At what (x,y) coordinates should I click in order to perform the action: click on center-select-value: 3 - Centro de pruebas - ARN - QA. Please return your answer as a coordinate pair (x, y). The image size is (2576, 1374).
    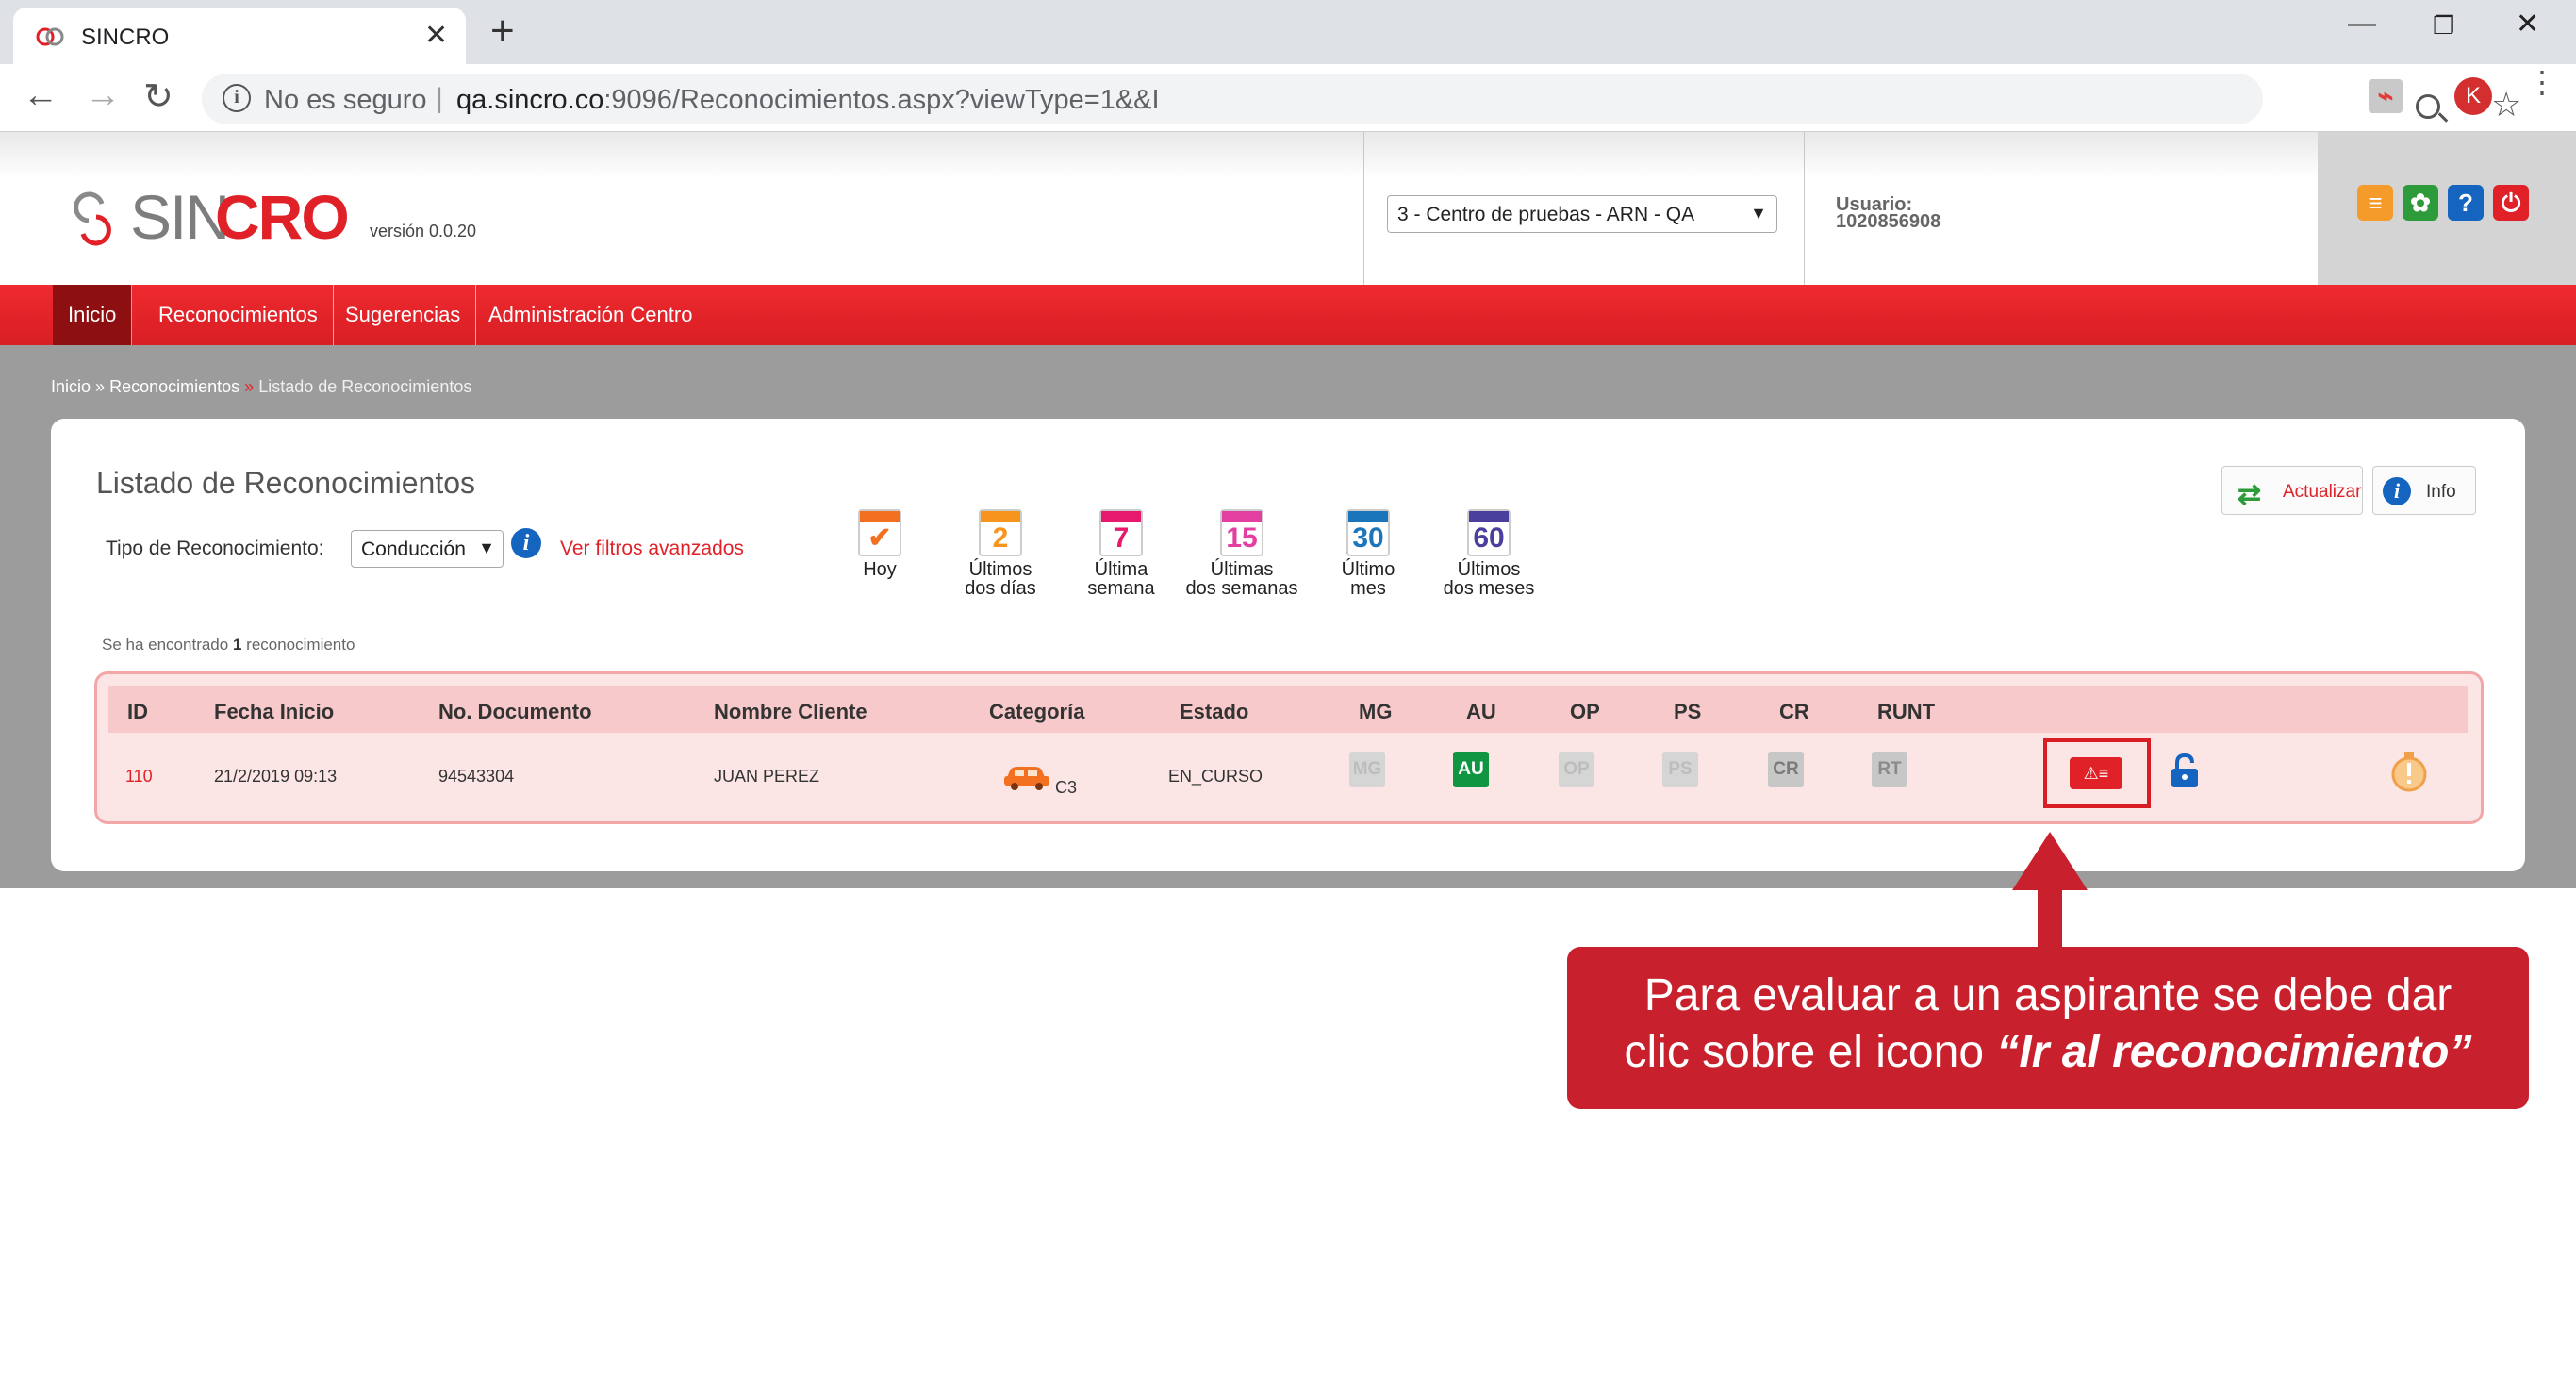
    Looking at the image, I should click on (1546, 214).